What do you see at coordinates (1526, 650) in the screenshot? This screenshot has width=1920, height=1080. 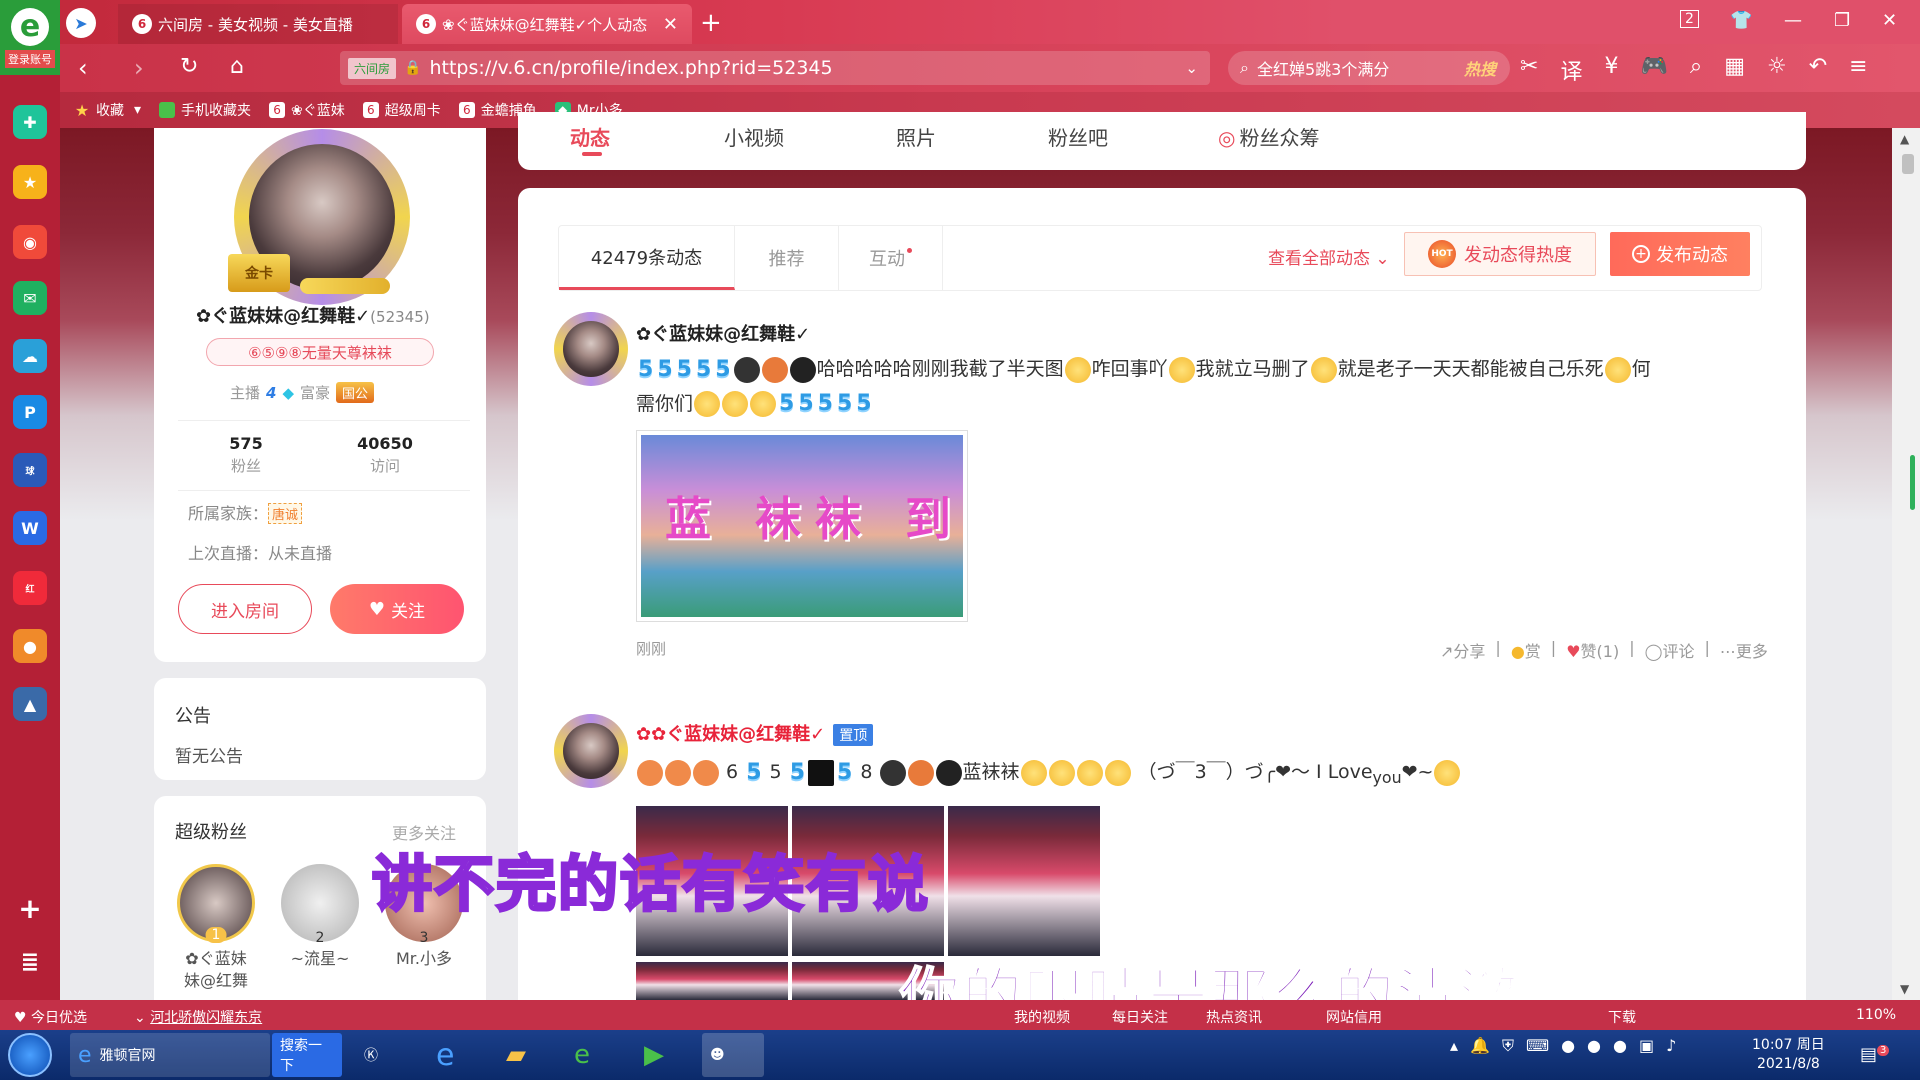 I see `reward-button: ●赏` at bounding box center [1526, 650].